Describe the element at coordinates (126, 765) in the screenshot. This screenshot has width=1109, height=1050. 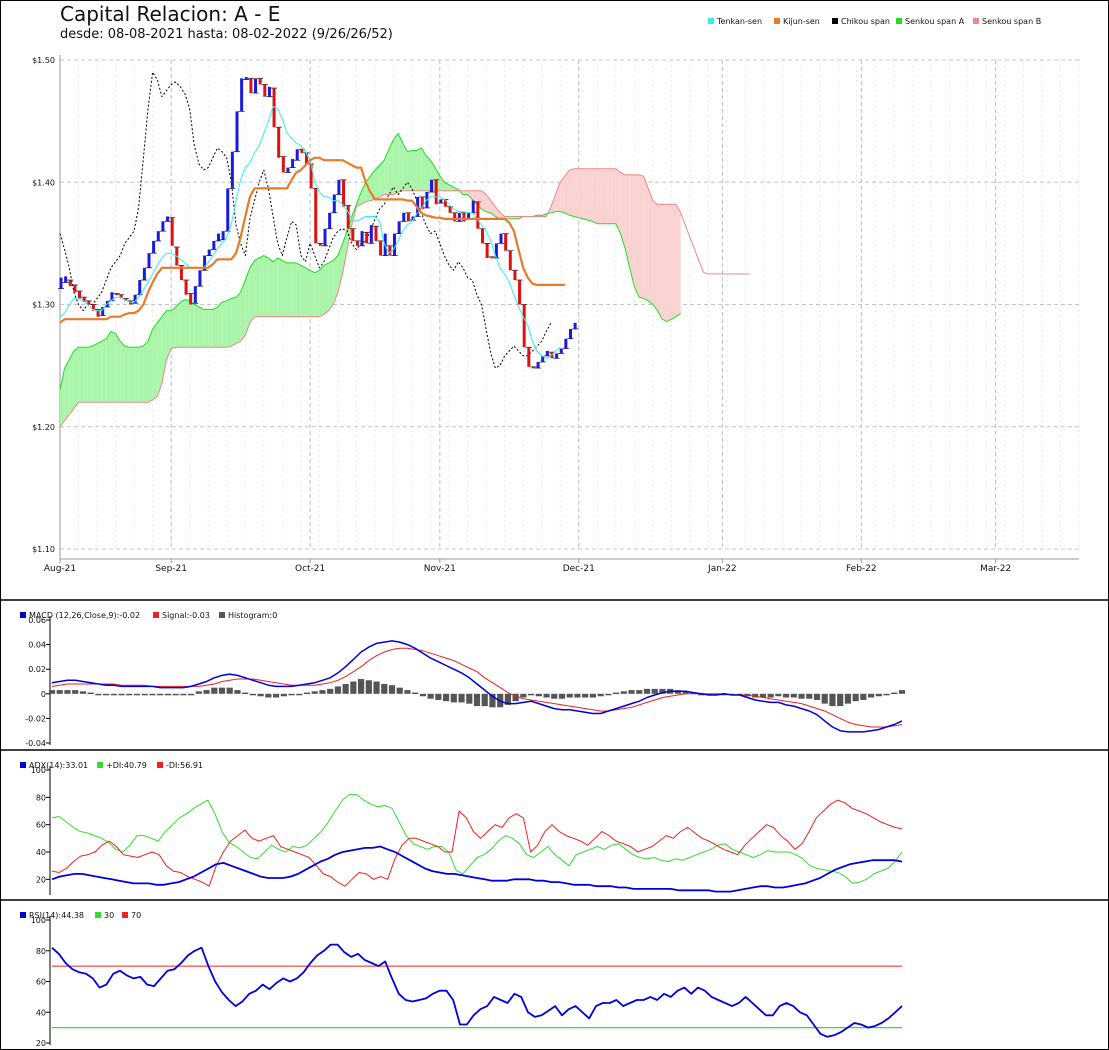
I see `legend-label: +DI:40.79` at that location.